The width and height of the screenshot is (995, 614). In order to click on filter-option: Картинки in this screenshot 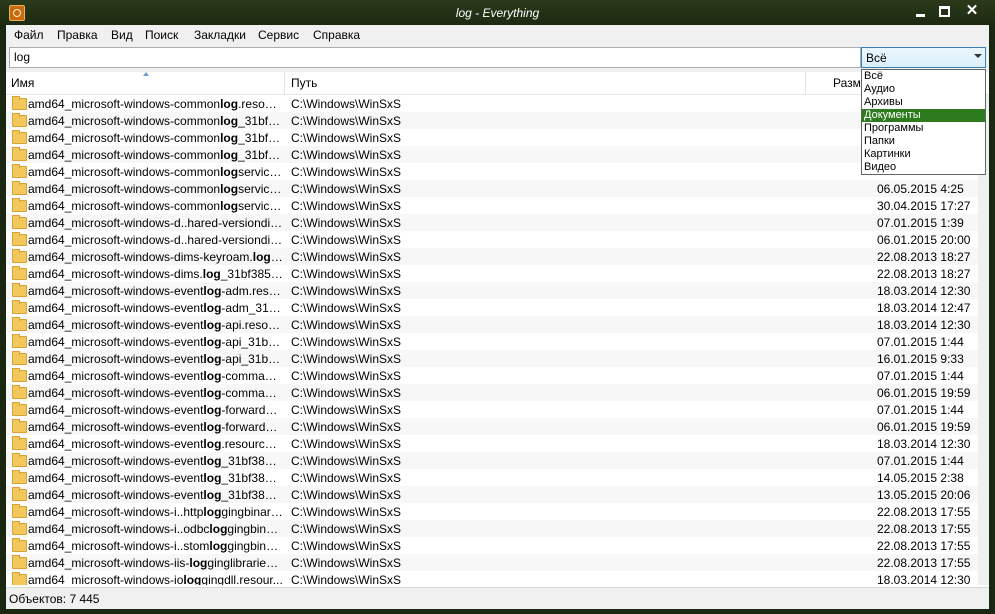, I will do `click(923, 154)`.